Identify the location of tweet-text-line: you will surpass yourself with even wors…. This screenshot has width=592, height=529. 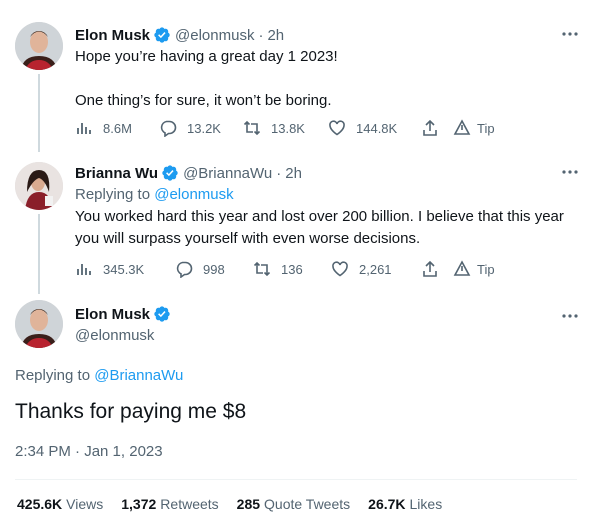
(248, 238).